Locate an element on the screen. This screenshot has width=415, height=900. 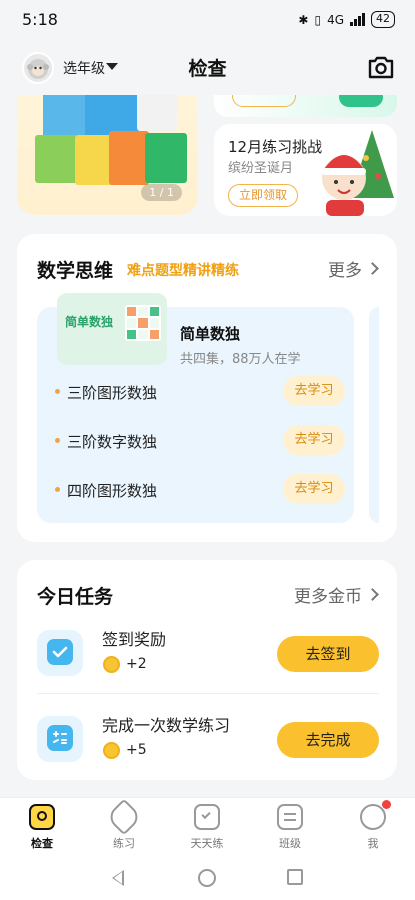
lesson-item: 三阶数字数独 去学习 is located at coordinates (200, 441).